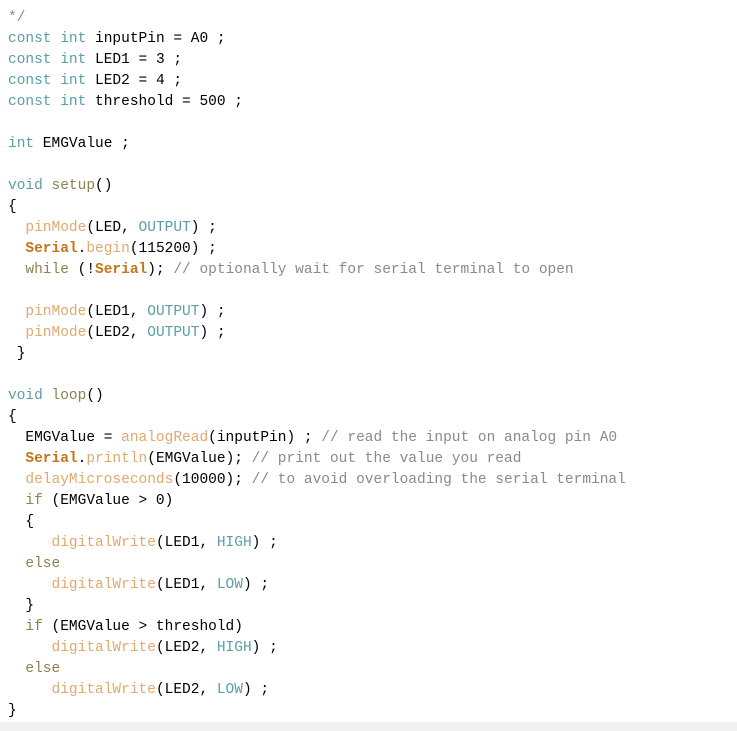 The image size is (737, 731). I want to click on code-line: */, so click(368, 18).